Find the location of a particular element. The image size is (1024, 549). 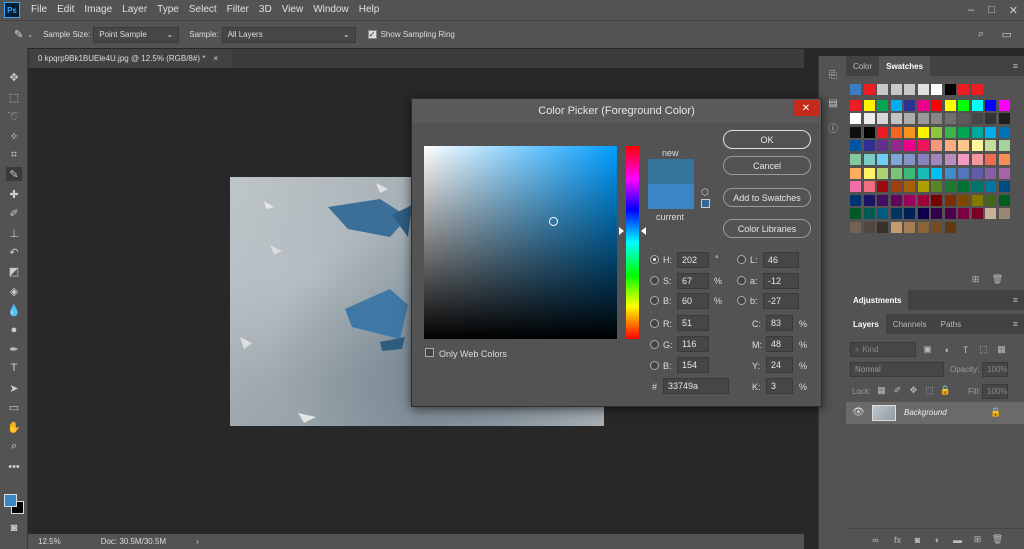

menu-window: Window is located at coordinates (331, 10).